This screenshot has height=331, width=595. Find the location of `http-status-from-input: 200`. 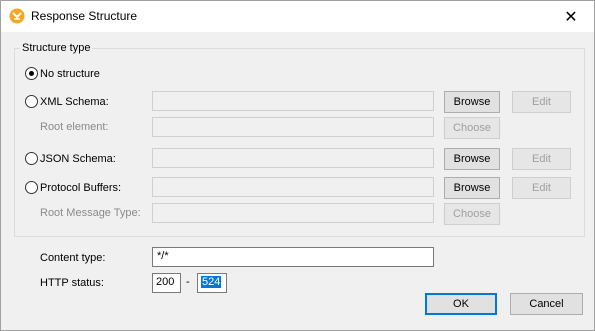

http-status-from-input: 200 is located at coordinates (166, 283).